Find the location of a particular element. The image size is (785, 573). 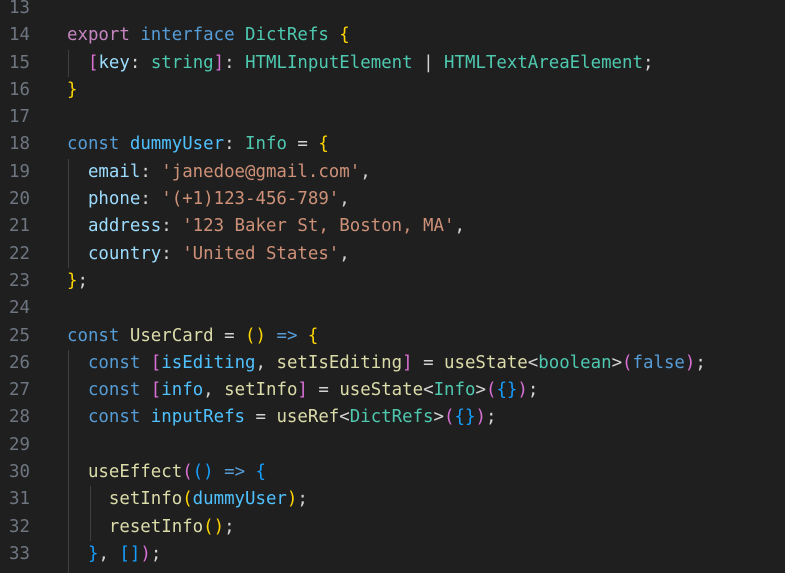

code-token: ] is located at coordinates (407, 362).